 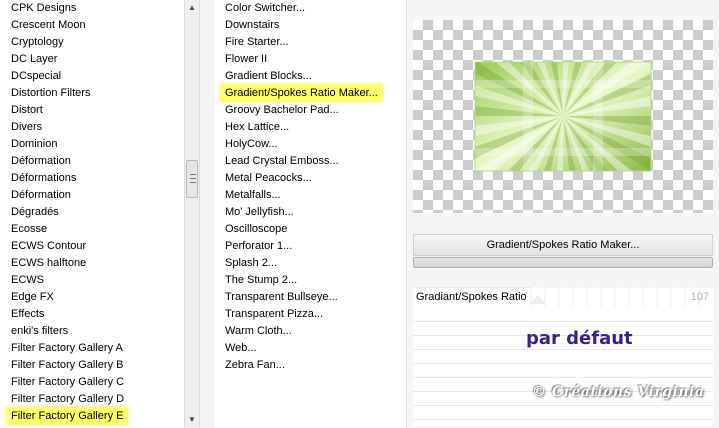 What do you see at coordinates (67, 348) in the screenshot?
I see `category-list-item: Filter Factory Gallery A` at bounding box center [67, 348].